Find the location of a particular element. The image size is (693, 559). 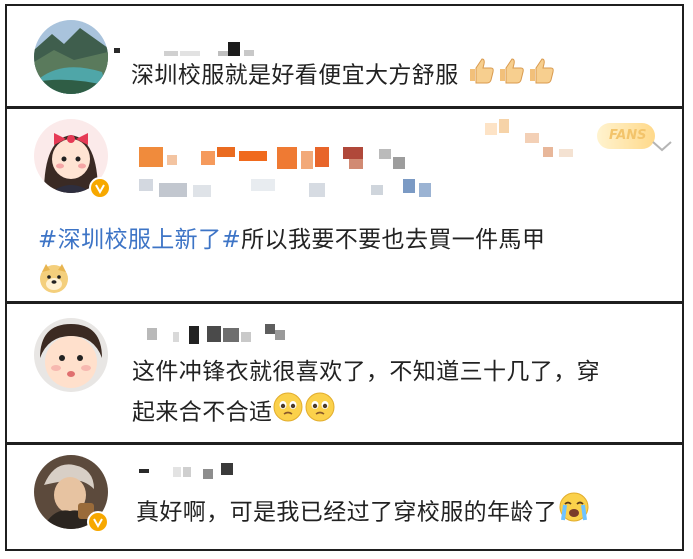

post-meta-pixelated is located at coordinates (289, 191).